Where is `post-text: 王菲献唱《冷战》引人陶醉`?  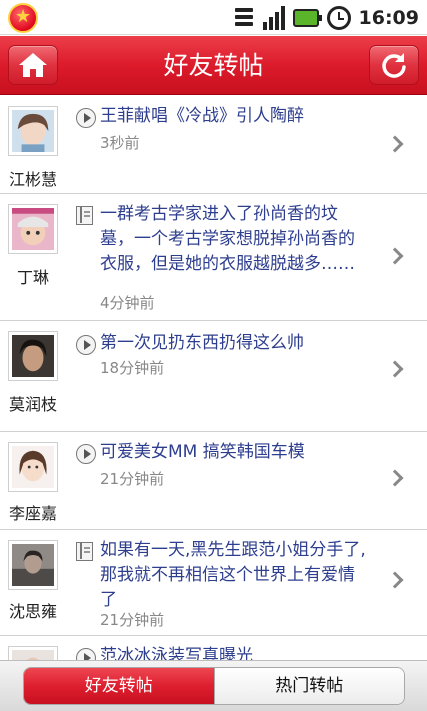 post-text: 王菲献唱《冷战》引人陶醉 is located at coordinates (202, 116).